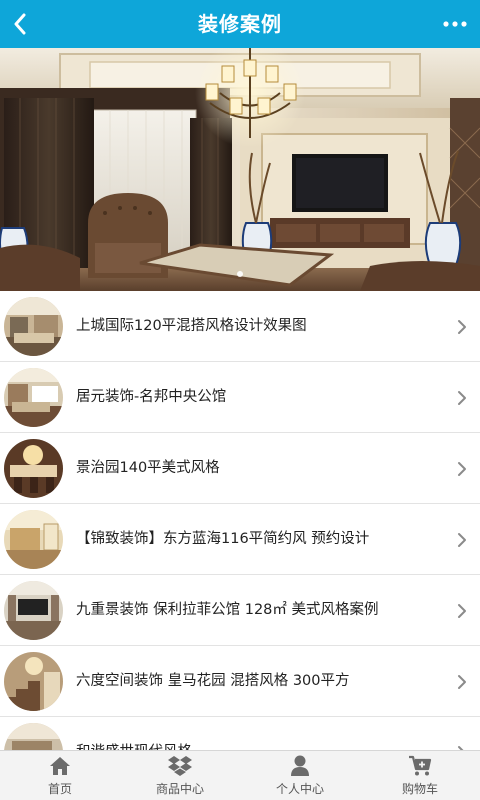 The image size is (480, 800). I want to click on list-item: 居元装饰-名邦中央公馆, so click(240, 397).